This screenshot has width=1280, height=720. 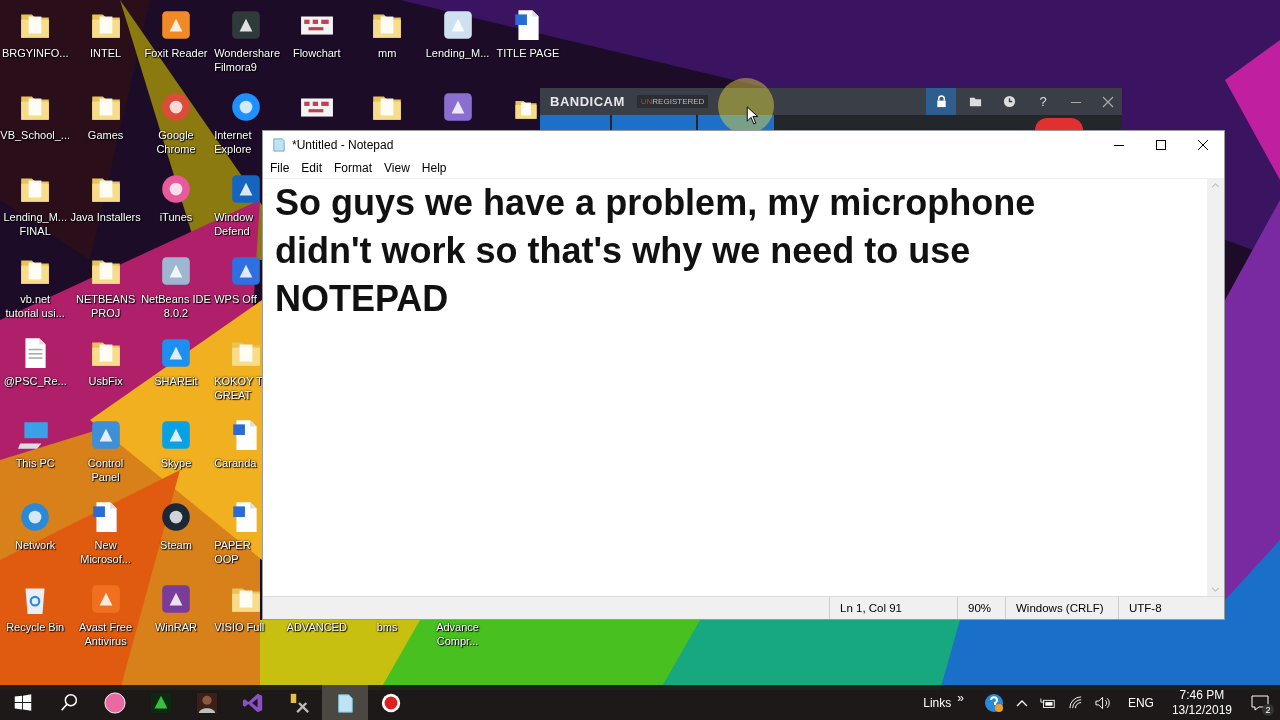 What do you see at coordinates (161, 702) in the screenshot?
I see `game-icon` at bounding box center [161, 702].